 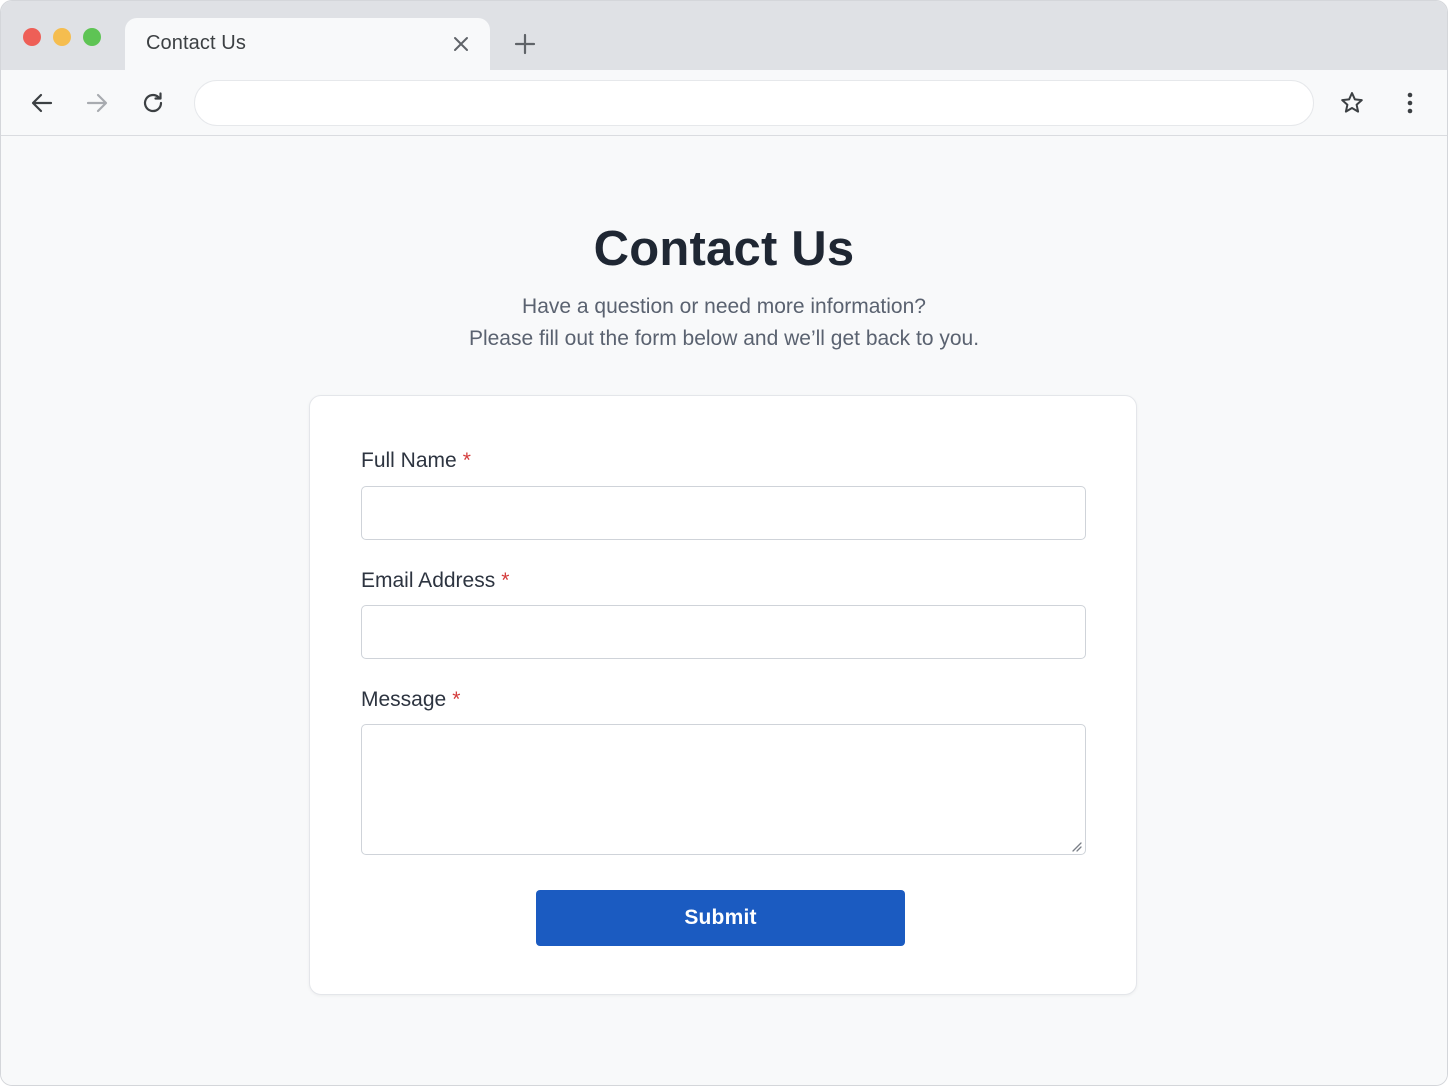 What do you see at coordinates (42, 103) in the screenshot?
I see `arrow-left-icon` at bounding box center [42, 103].